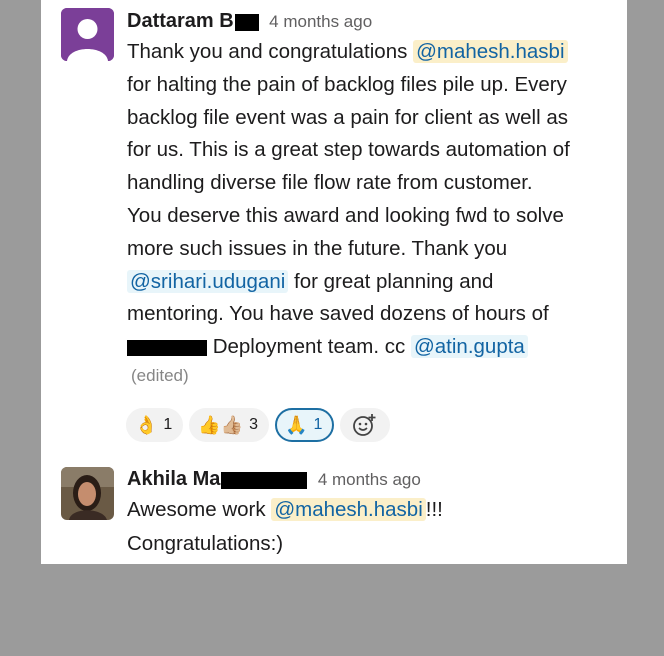 The height and width of the screenshot is (656, 664). Describe the element at coordinates (205, 543) in the screenshot. I see `message-text: Congratulations:)` at that location.